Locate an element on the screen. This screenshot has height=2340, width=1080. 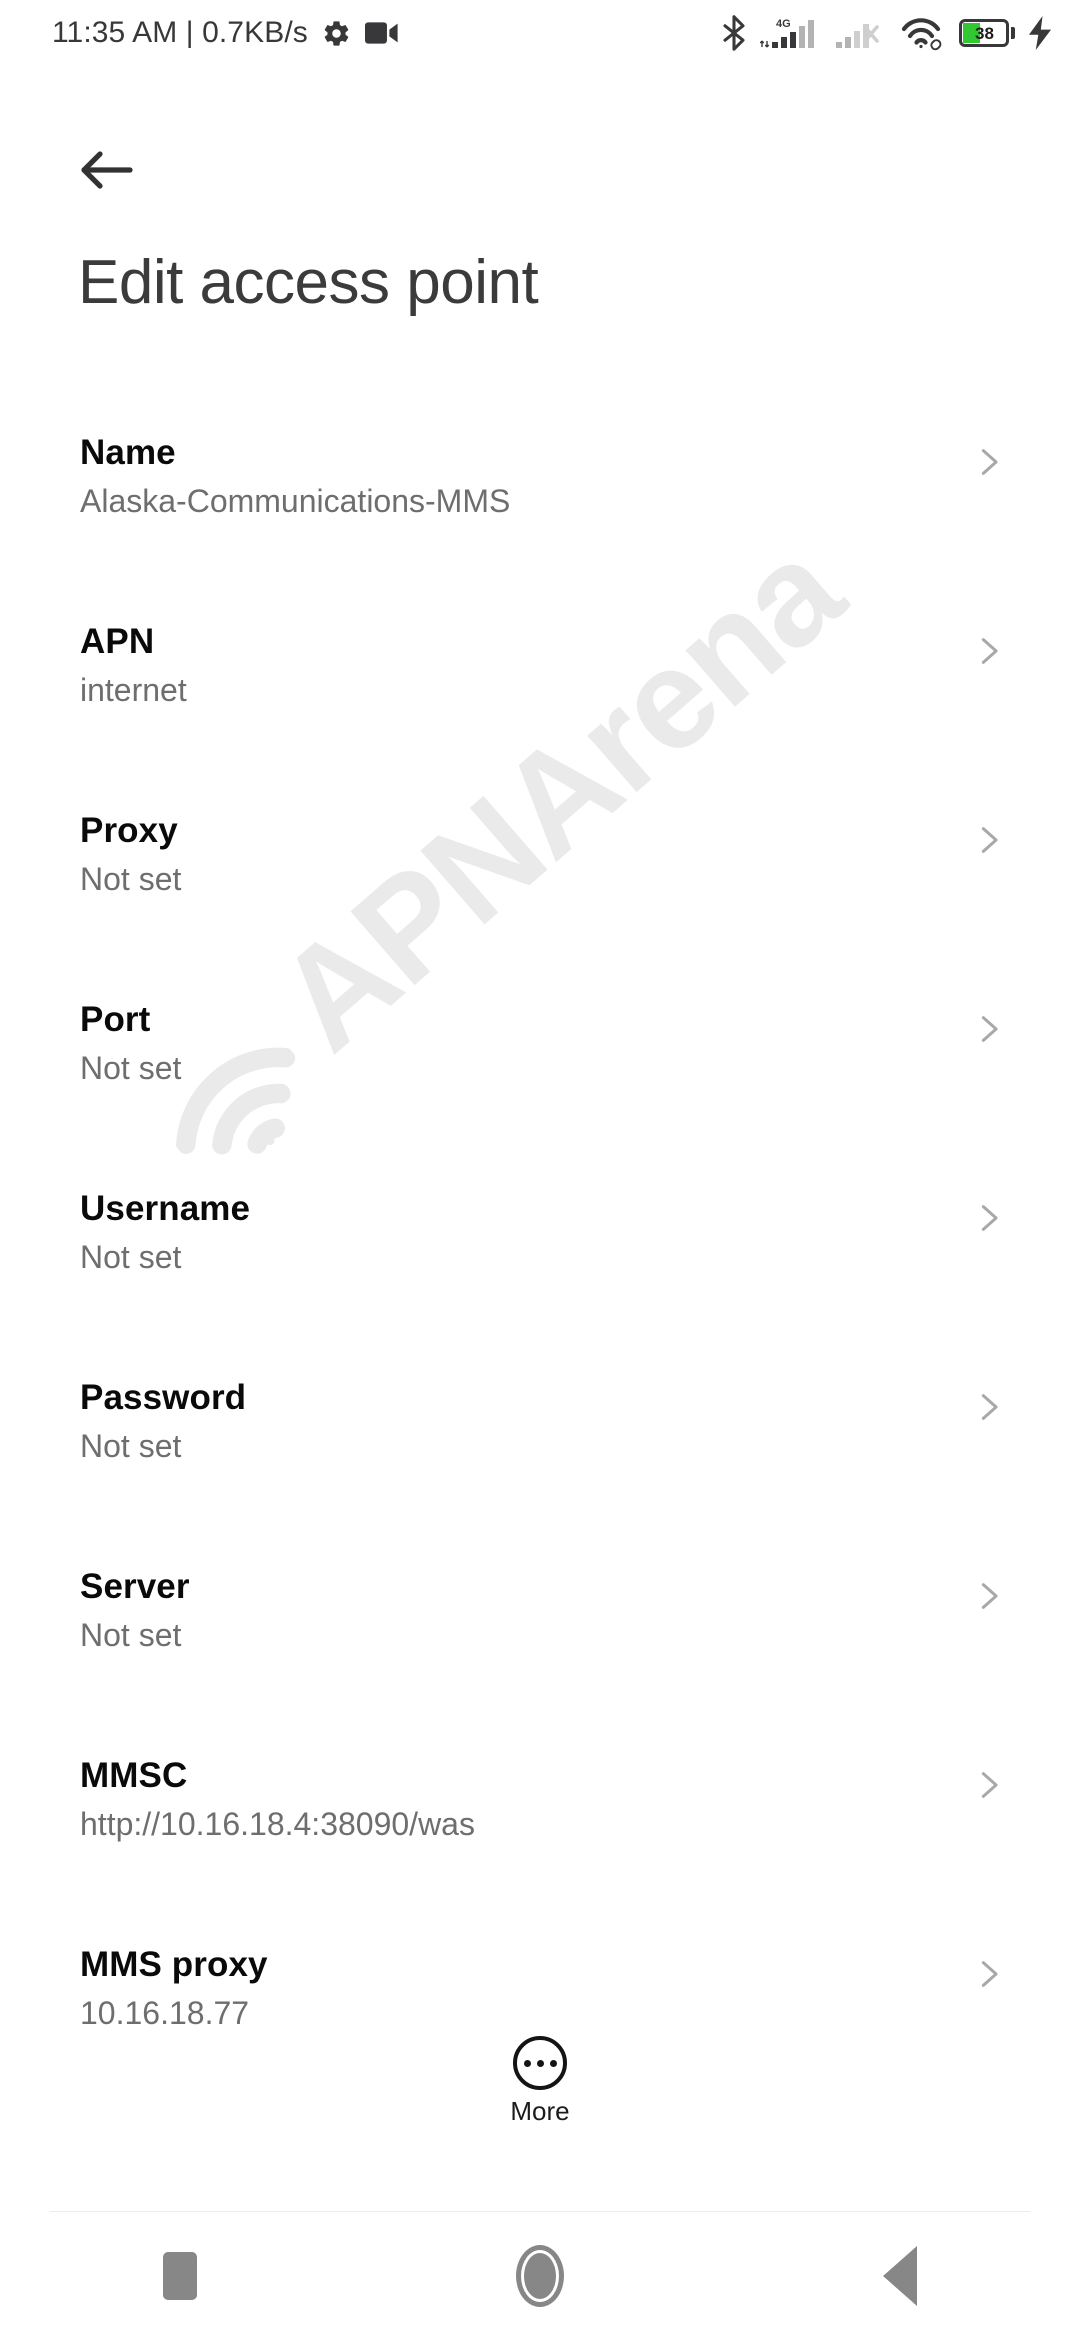
square-icon is located at coordinates (180, 2276).